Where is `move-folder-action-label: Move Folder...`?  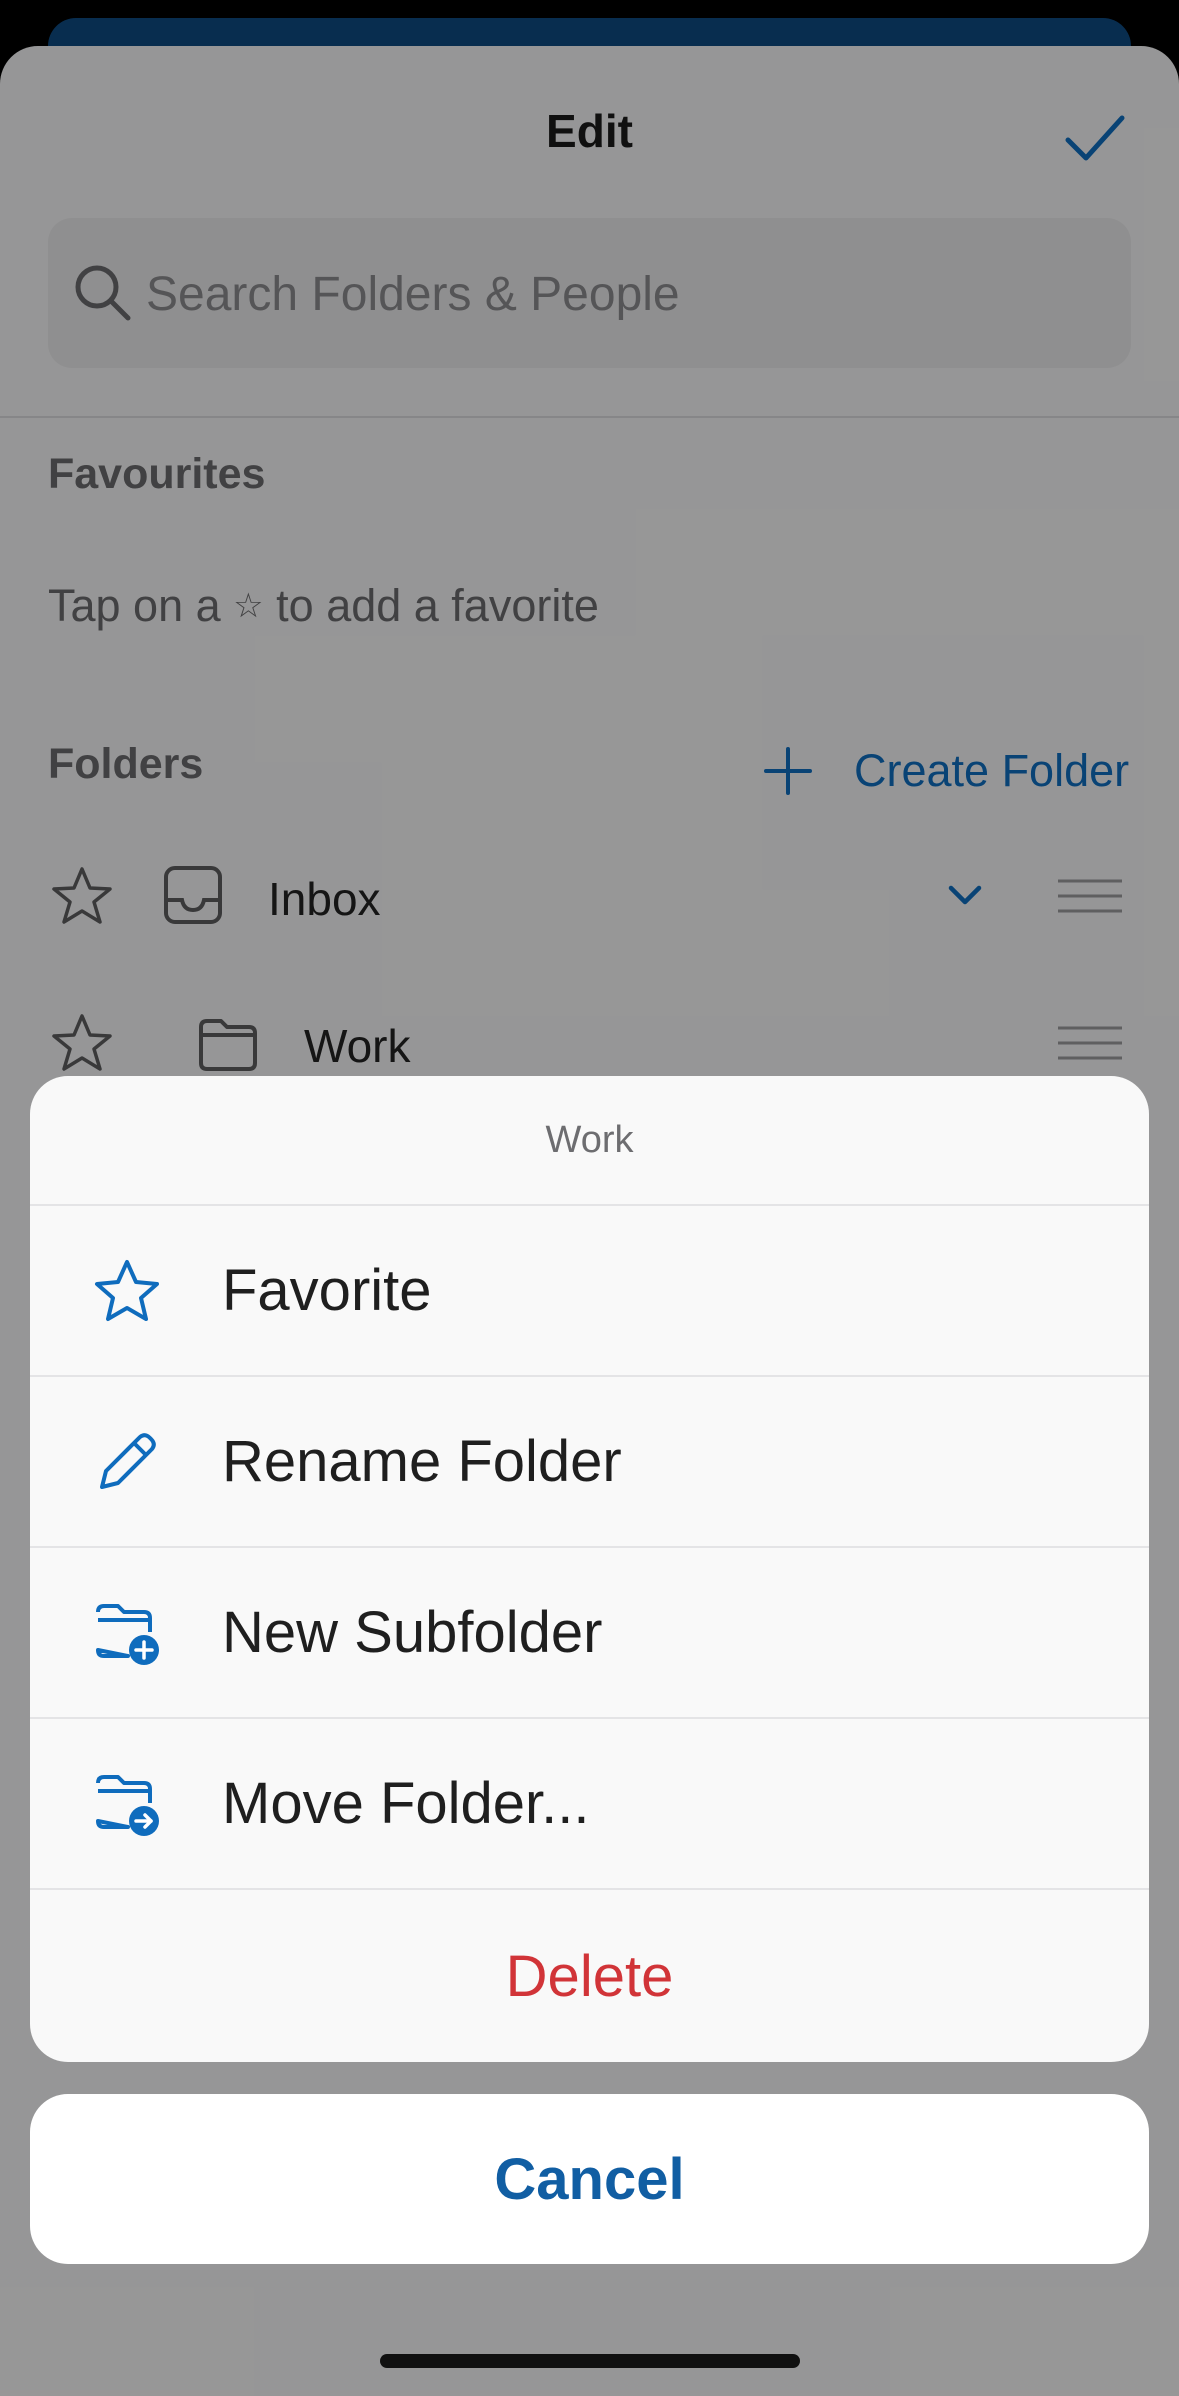 move-folder-action-label: Move Folder... is located at coordinates (406, 1803).